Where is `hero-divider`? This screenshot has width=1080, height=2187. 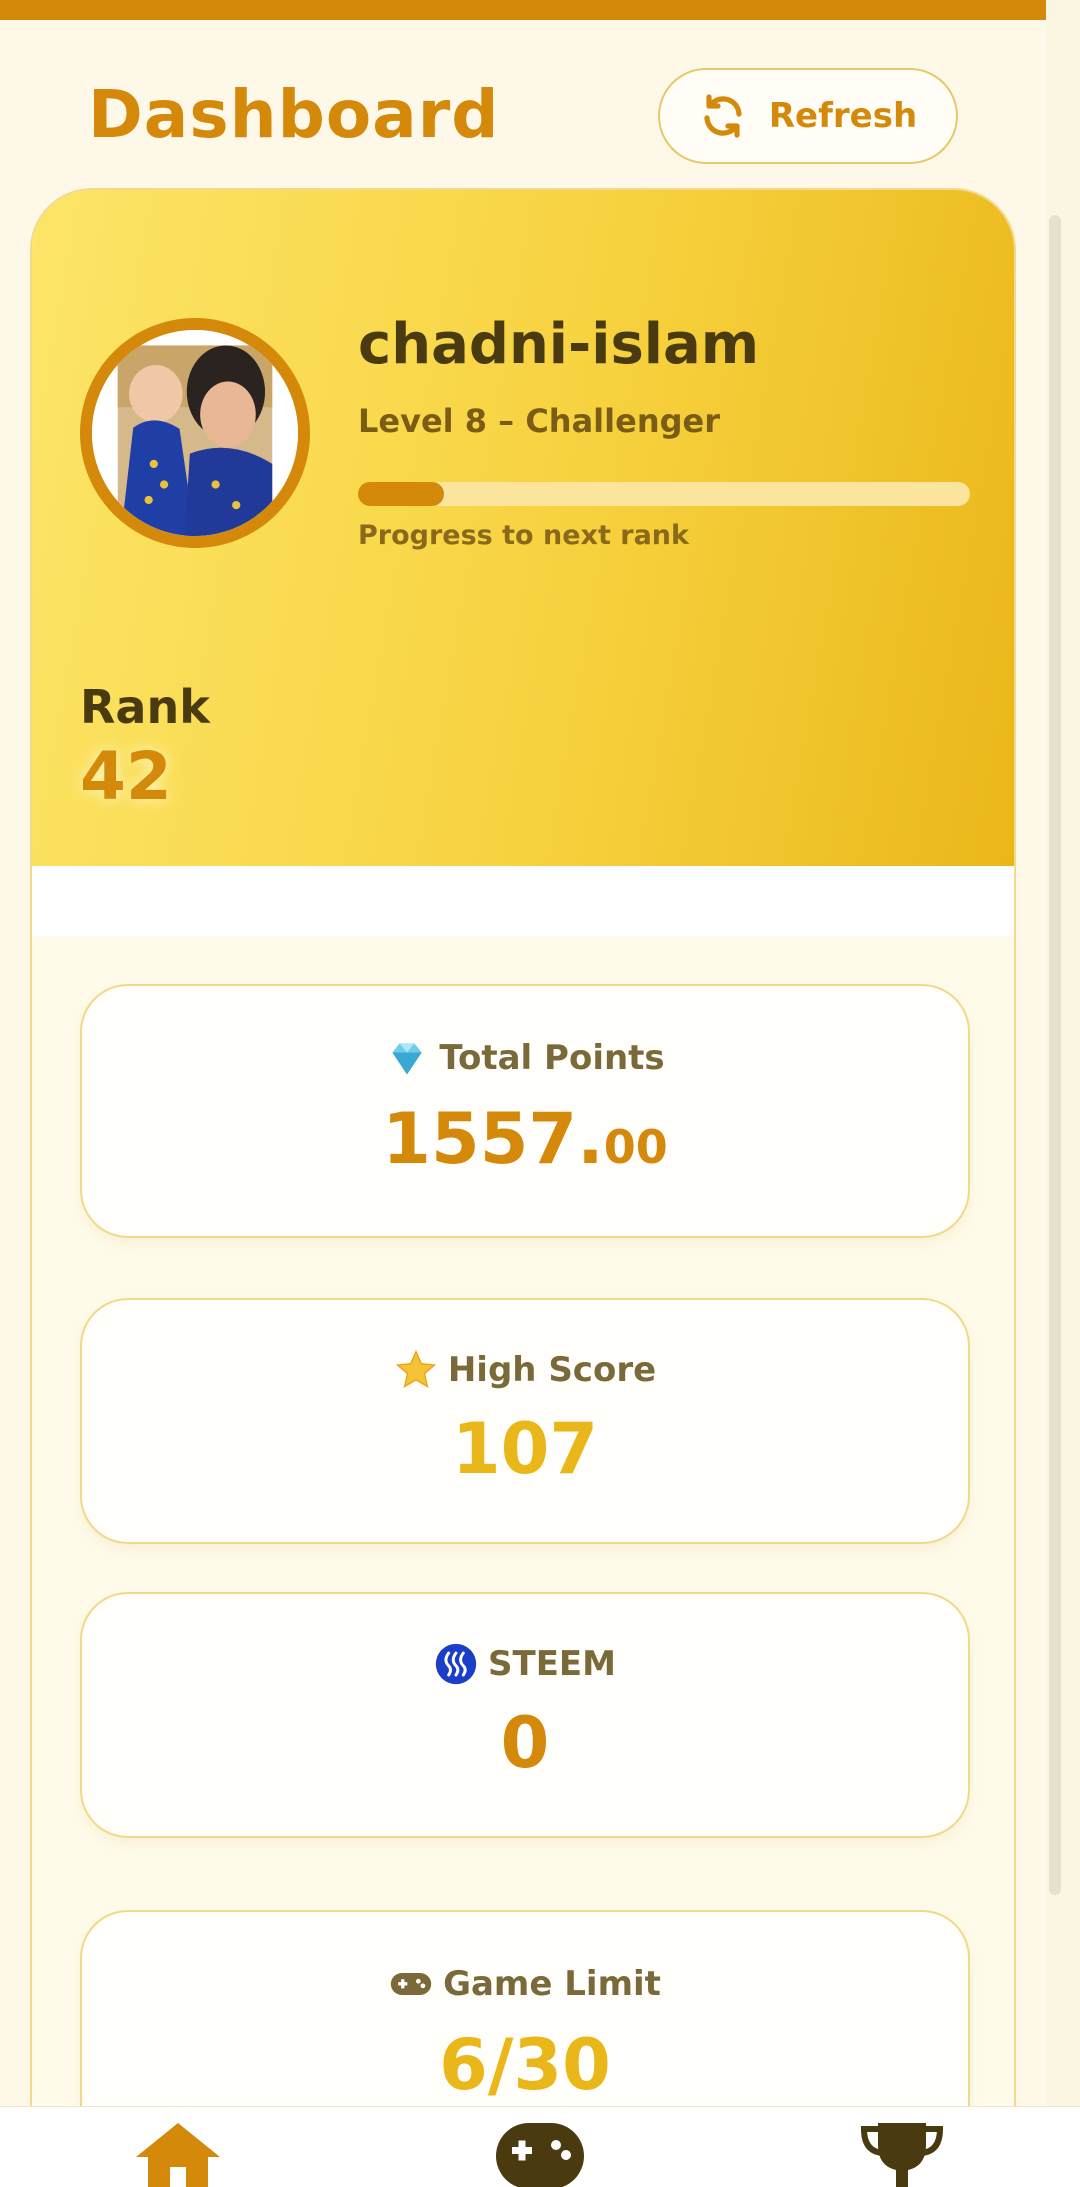
hero-divider is located at coordinates (523, 901).